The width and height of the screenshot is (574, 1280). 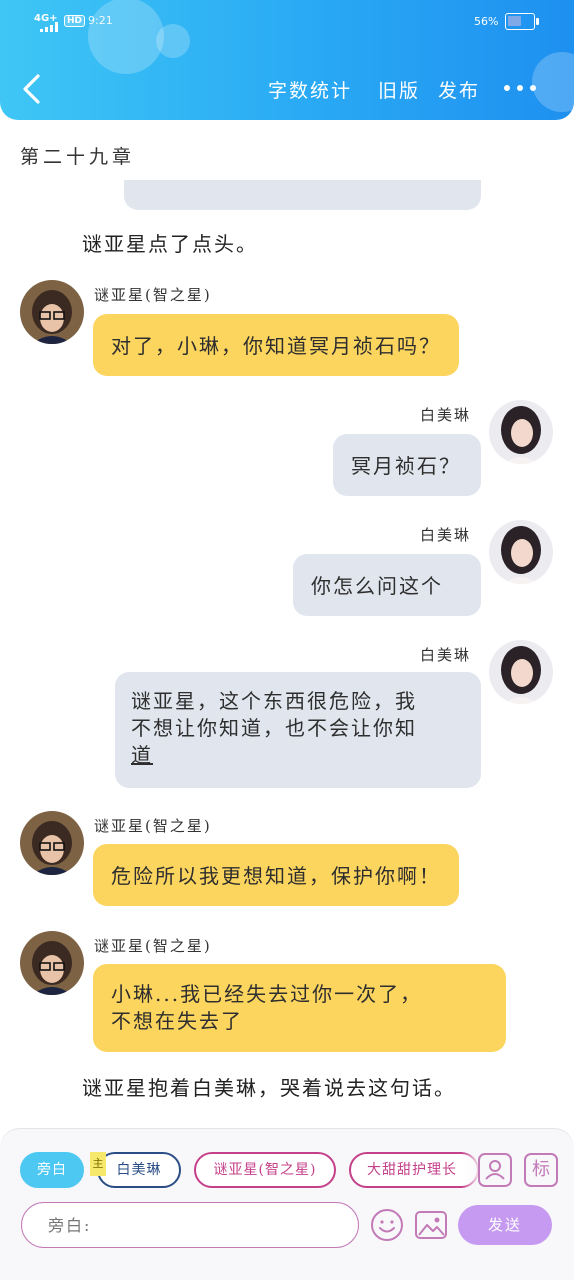 I want to click on chevron-left-icon, so click(x=31, y=89).